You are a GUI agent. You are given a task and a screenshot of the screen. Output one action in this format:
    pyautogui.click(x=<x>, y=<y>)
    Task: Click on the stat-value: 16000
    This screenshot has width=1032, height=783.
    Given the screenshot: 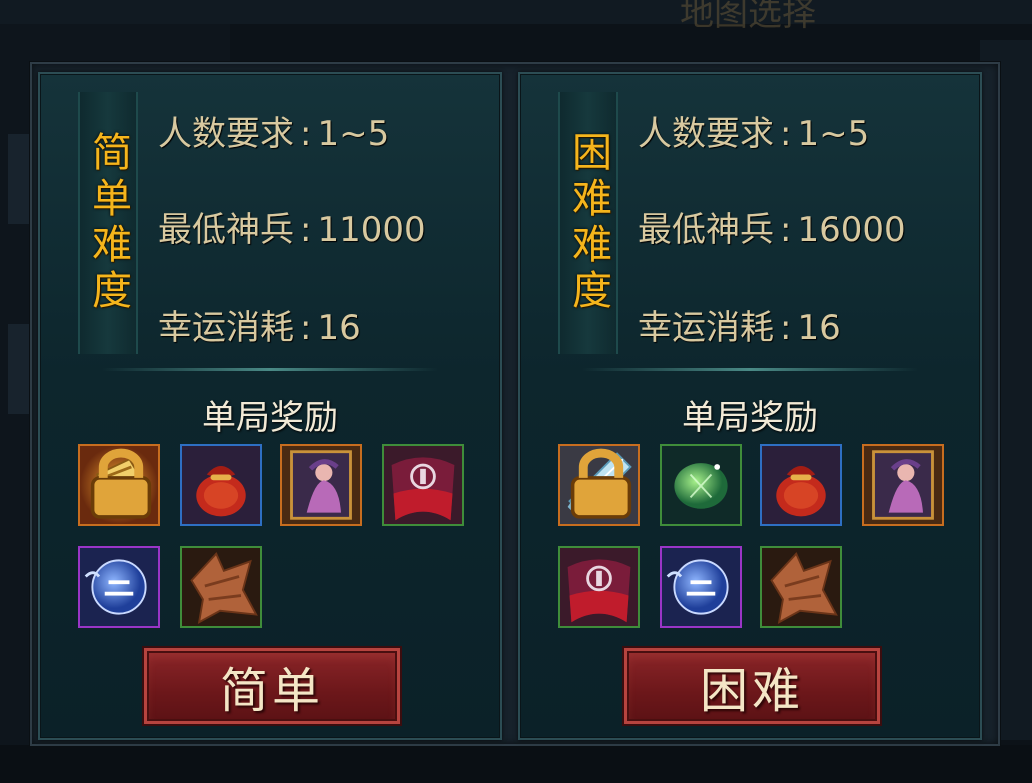 What is the action you would take?
    pyautogui.click(x=851, y=230)
    